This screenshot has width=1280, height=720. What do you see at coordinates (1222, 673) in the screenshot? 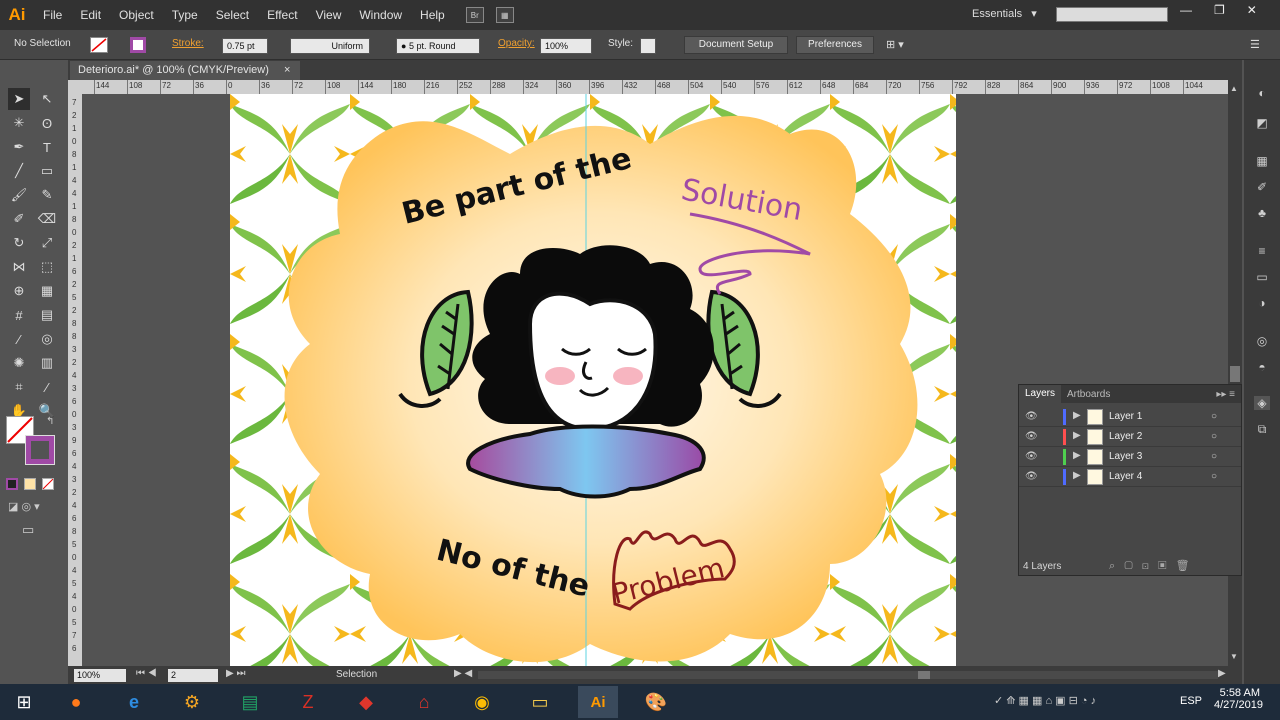
I see `scroll-right-icon: ▶` at bounding box center [1222, 673].